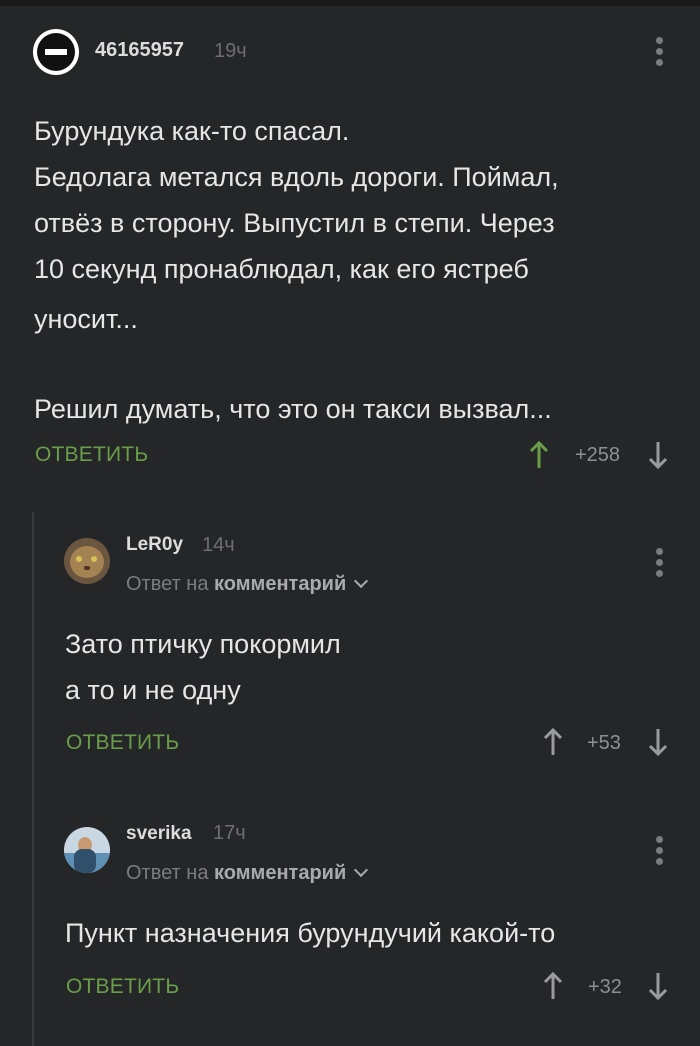  What do you see at coordinates (605, 987) in the screenshot?
I see `rating-count: +32` at bounding box center [605, 987].